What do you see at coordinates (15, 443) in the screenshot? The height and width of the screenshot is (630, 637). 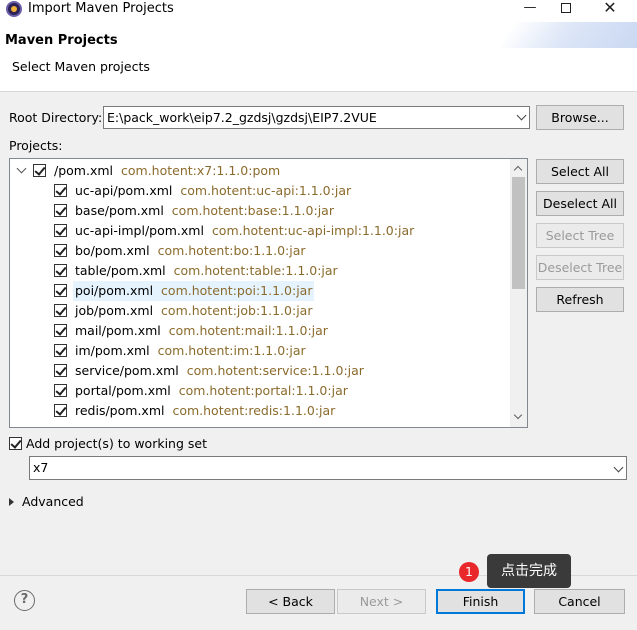 I see `working-set-checkbox` at bounding box center [15, 443].